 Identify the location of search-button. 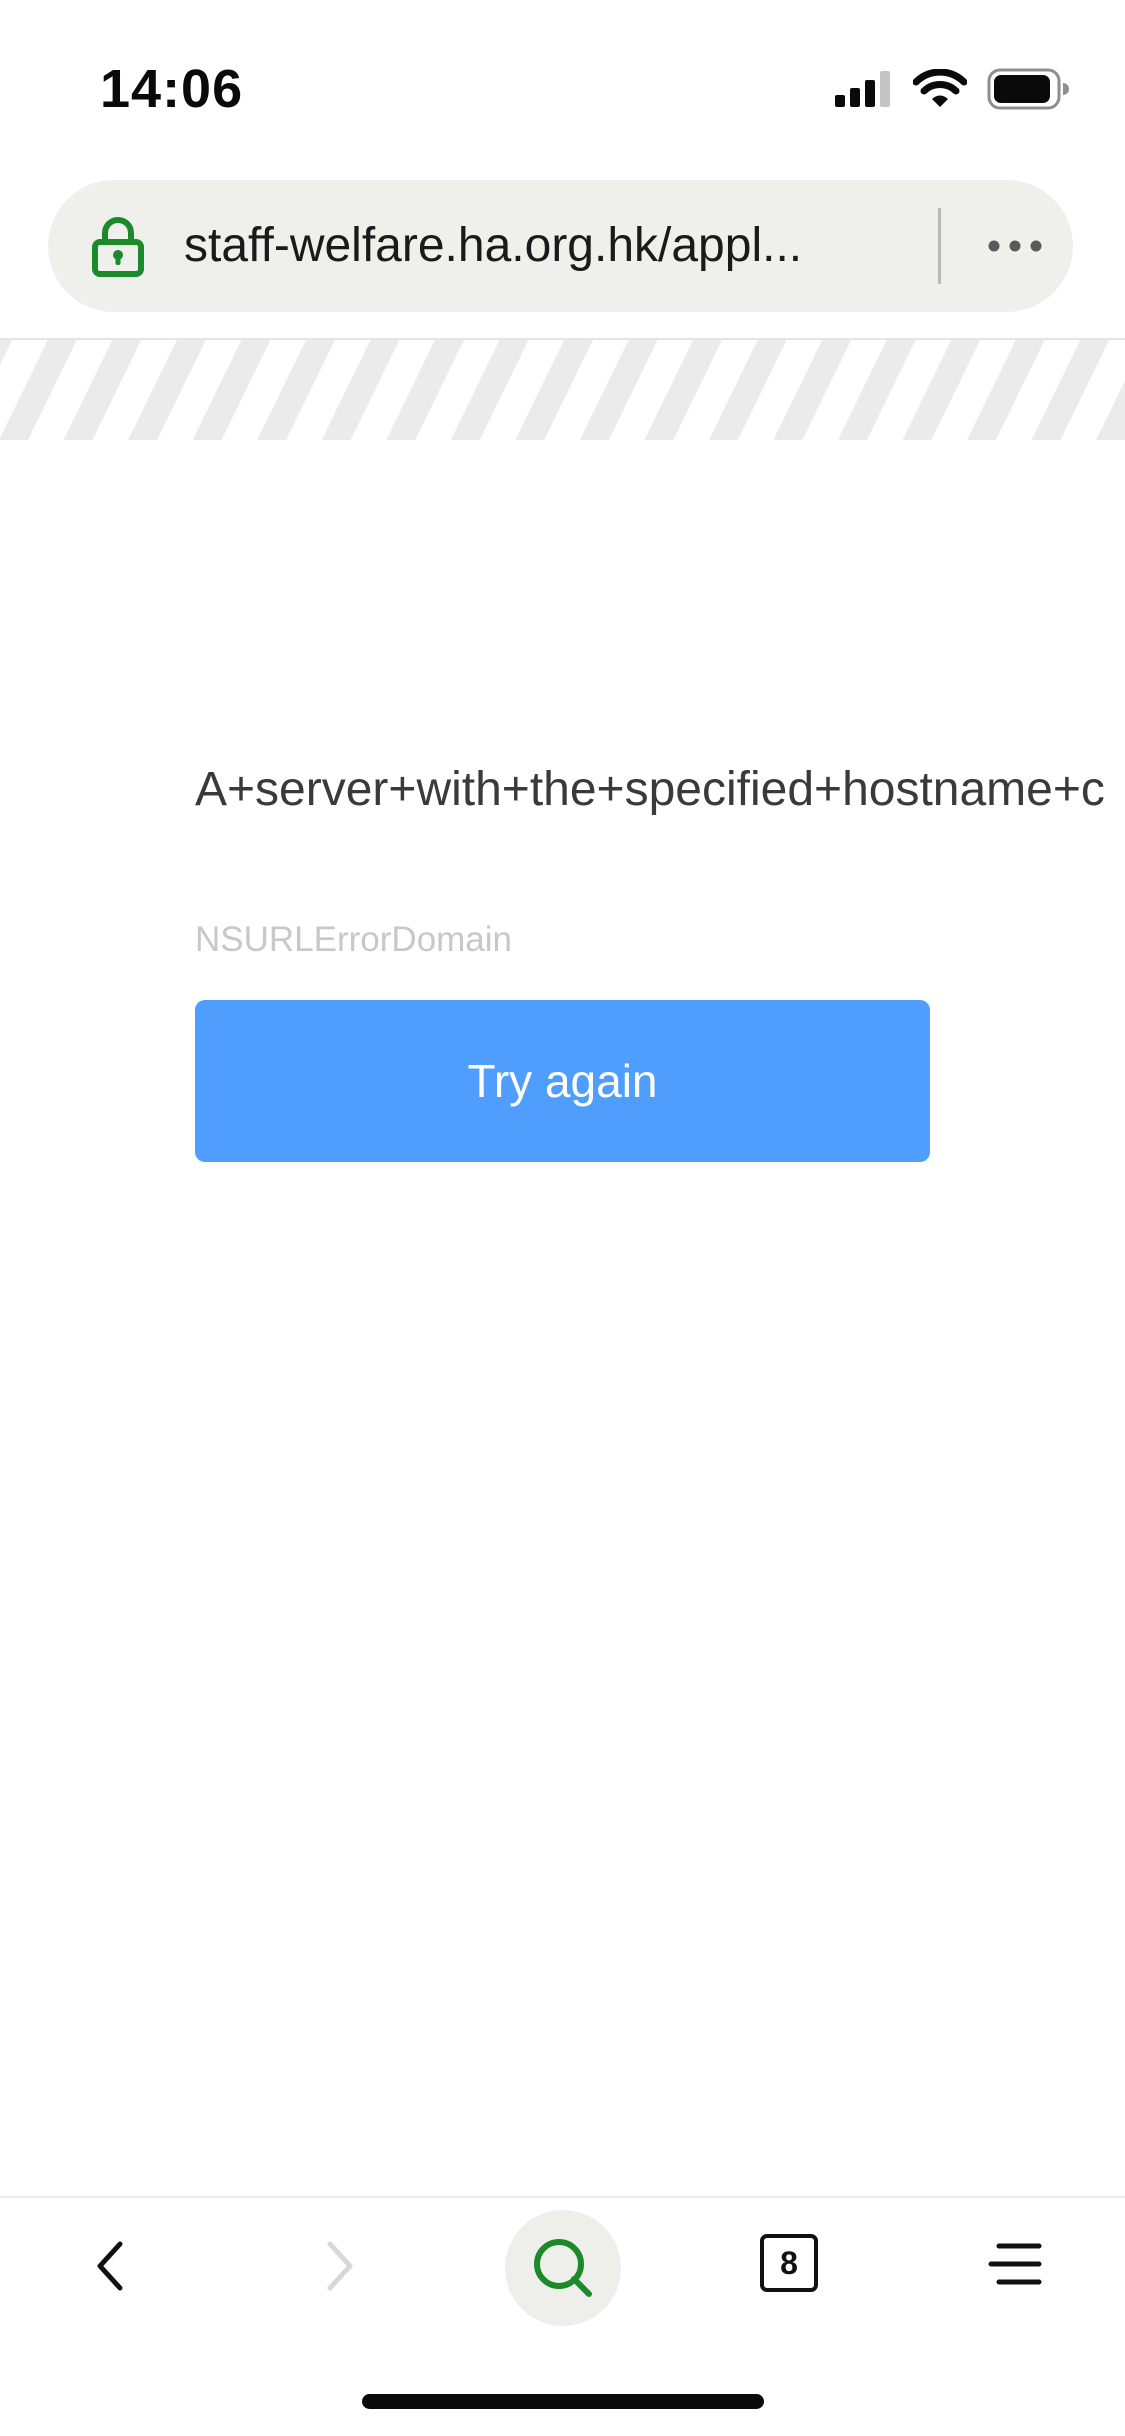
(563, 2268).